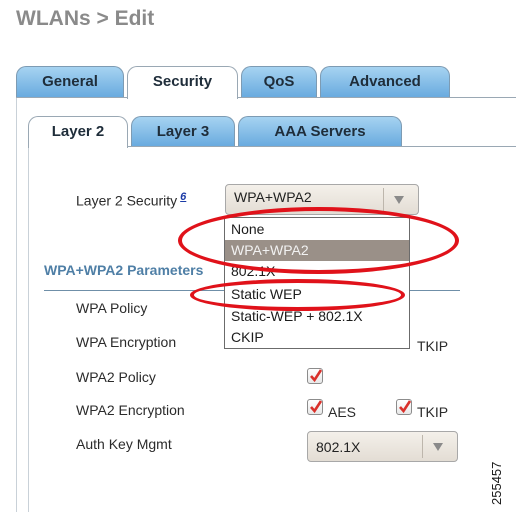 The width and height of the screenshot is (516, 512). Describe the element at coordinates (78, 132) in the screenshot. I see `tab-layer-2: Layer 2` at that location.